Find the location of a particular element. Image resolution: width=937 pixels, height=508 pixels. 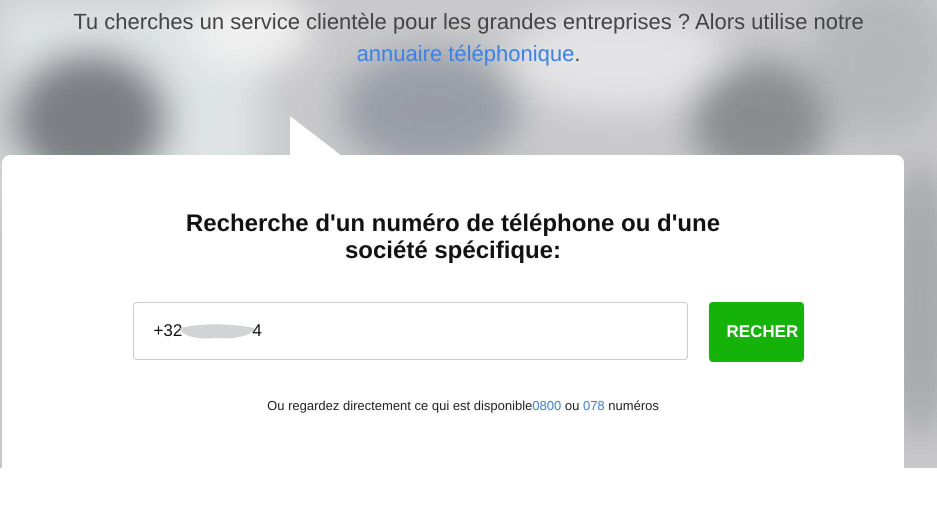

intro-text: Tu cherches un service clientèle pour les grandes entreprises ? Alors utilise notre annuaire téléphonique. is located at coordinates (468, 38).